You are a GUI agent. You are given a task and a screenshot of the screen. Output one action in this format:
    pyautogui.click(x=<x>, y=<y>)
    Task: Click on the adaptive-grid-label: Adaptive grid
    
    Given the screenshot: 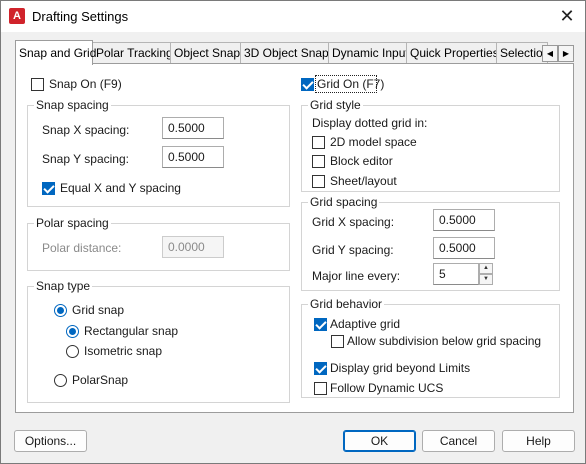 What is the action you would take?
    pyautogui.click(x=365, y=324)
    